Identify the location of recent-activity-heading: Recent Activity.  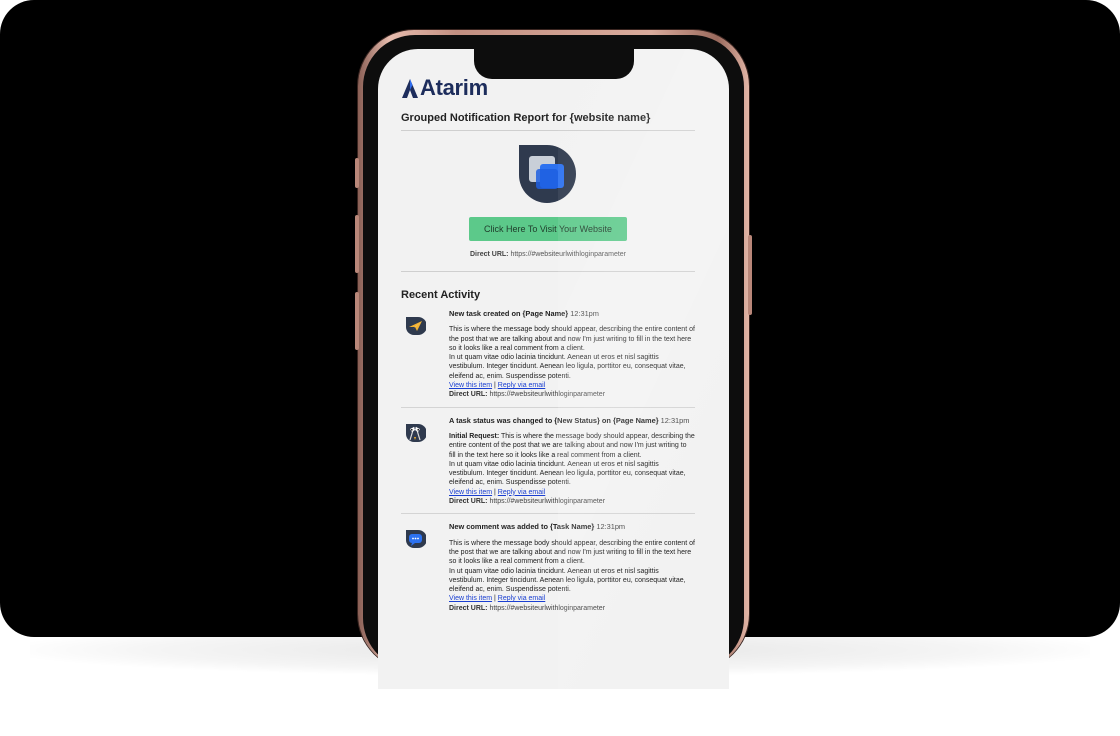
(441, 295).